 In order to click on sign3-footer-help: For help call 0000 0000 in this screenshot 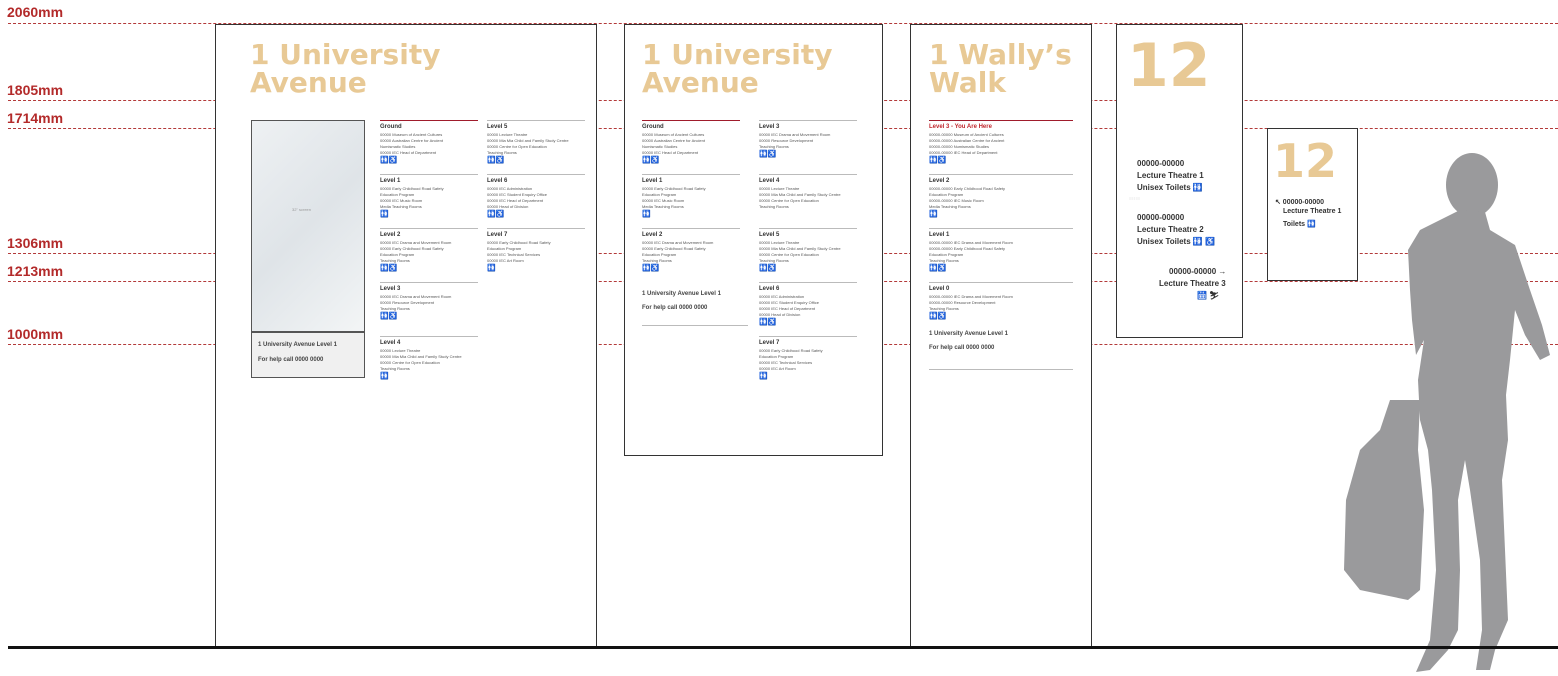, I will do `click(962, 348)`.